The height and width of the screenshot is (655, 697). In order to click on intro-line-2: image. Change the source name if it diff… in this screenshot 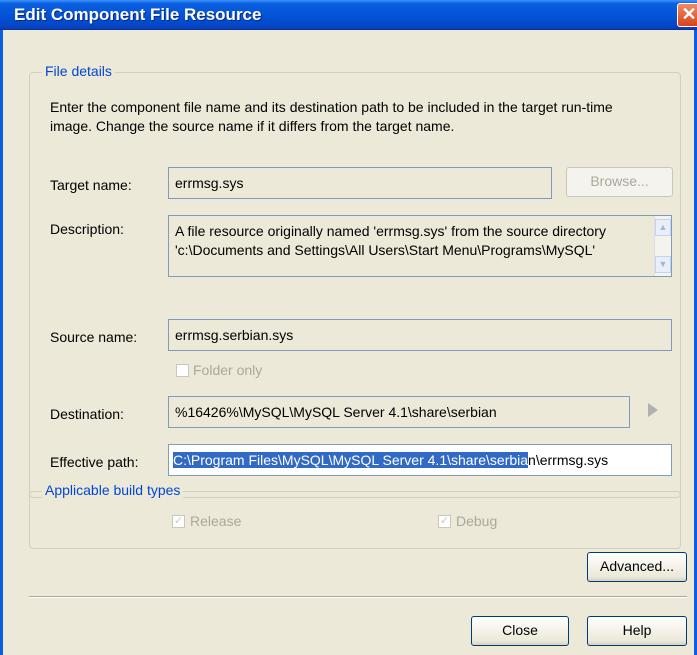, I will do `click(252, 126)`.